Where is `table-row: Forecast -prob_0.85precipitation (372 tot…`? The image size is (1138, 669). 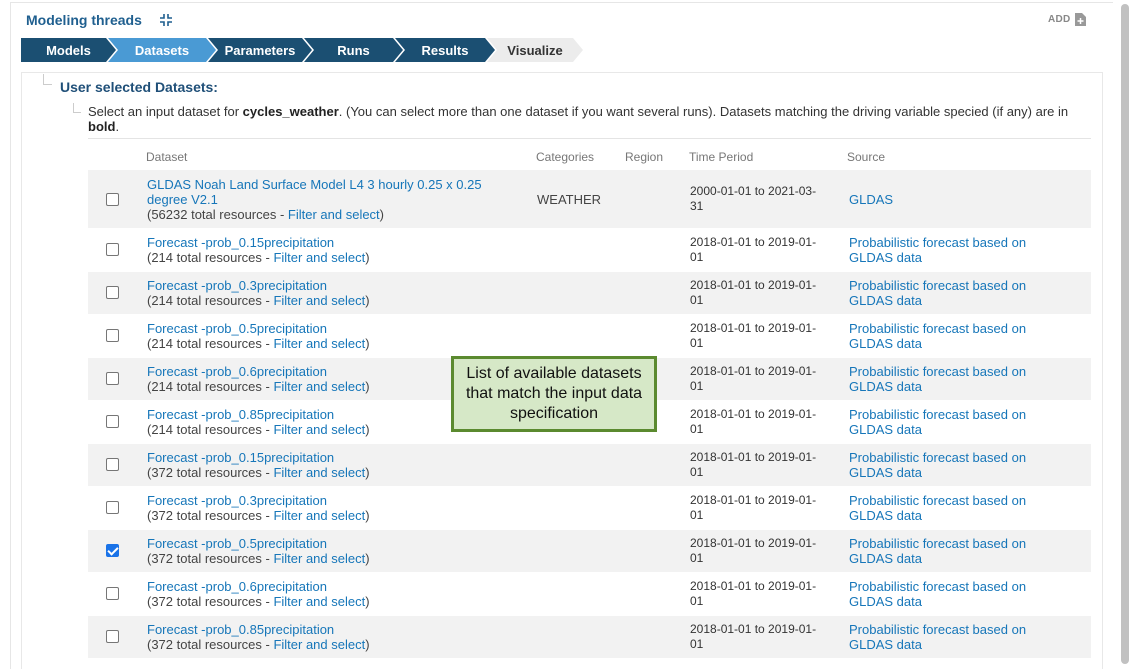
table-row: Forecast -prob_0.85precipitation (372 tot… is located at coordinates (589, 637).